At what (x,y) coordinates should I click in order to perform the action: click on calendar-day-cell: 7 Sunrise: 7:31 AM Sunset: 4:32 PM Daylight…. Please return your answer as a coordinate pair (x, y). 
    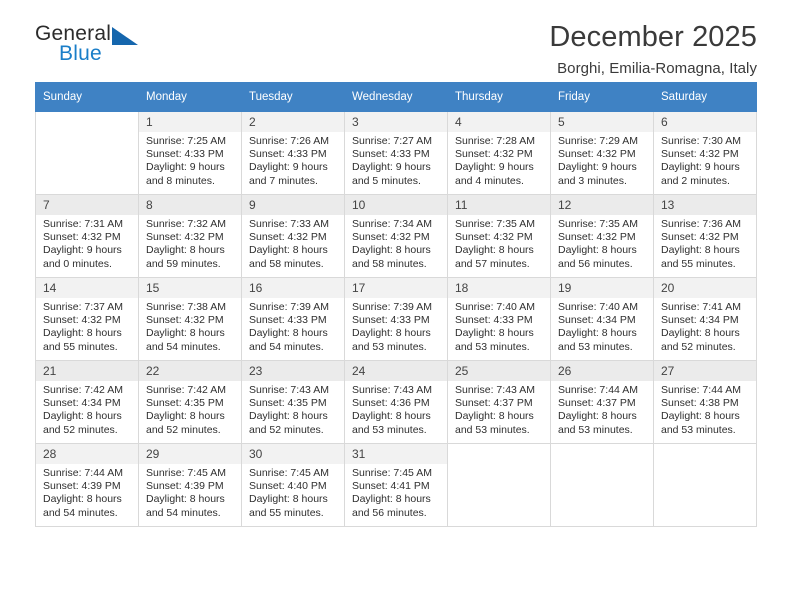
    Looking at the image, I should click on (87, 236).